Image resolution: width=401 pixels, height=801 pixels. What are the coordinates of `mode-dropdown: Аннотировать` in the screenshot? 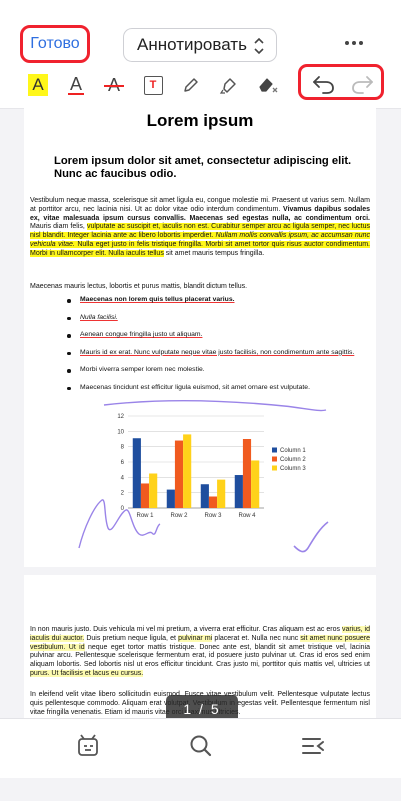 It's located at (200, 45).